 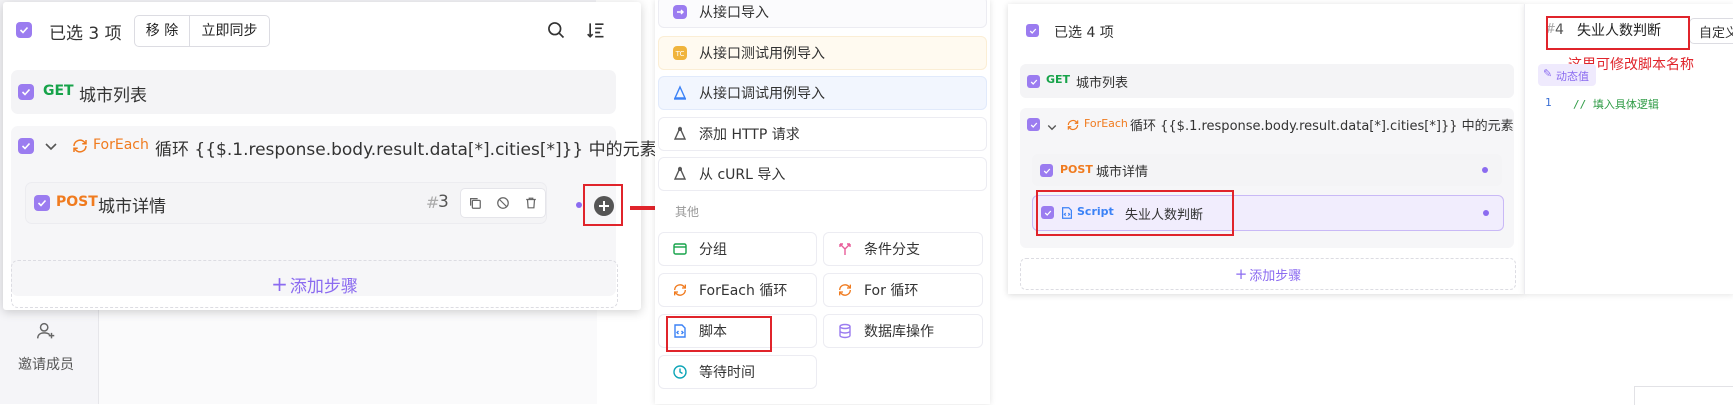 I want to click on menu-item-import-test-case: TC 从接口测试用例导入, so click(x=822, y=53).